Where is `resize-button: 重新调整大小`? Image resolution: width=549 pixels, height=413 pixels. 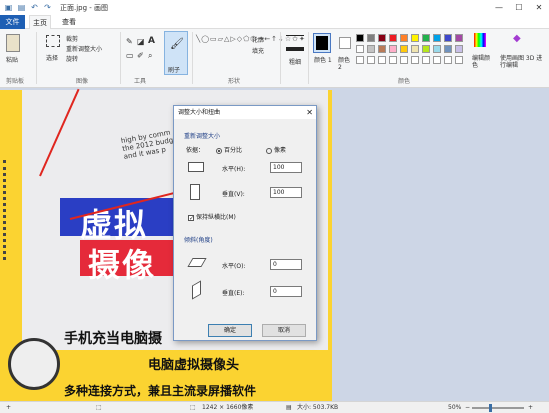
resize-button: 重新调整大小 is located at coordinates (84, 48).